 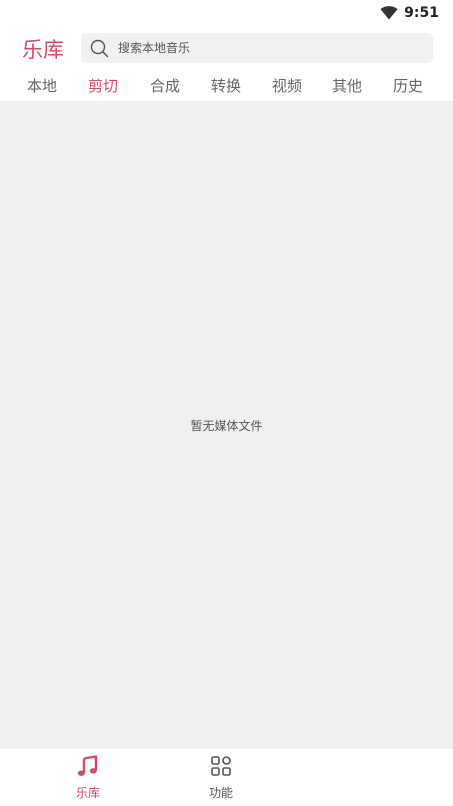 I want to click on nav-library-label: 乐库, so click(x=87, y=793).